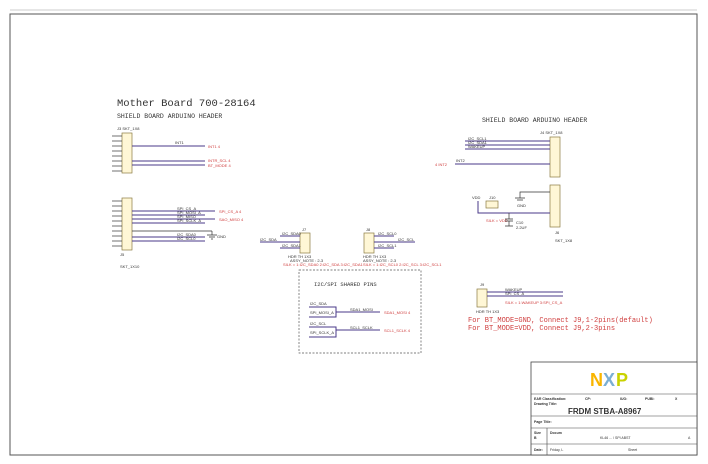 This screenshot has width=708, height=464. I want to click on int1-net: INT1, so click(179, 142).